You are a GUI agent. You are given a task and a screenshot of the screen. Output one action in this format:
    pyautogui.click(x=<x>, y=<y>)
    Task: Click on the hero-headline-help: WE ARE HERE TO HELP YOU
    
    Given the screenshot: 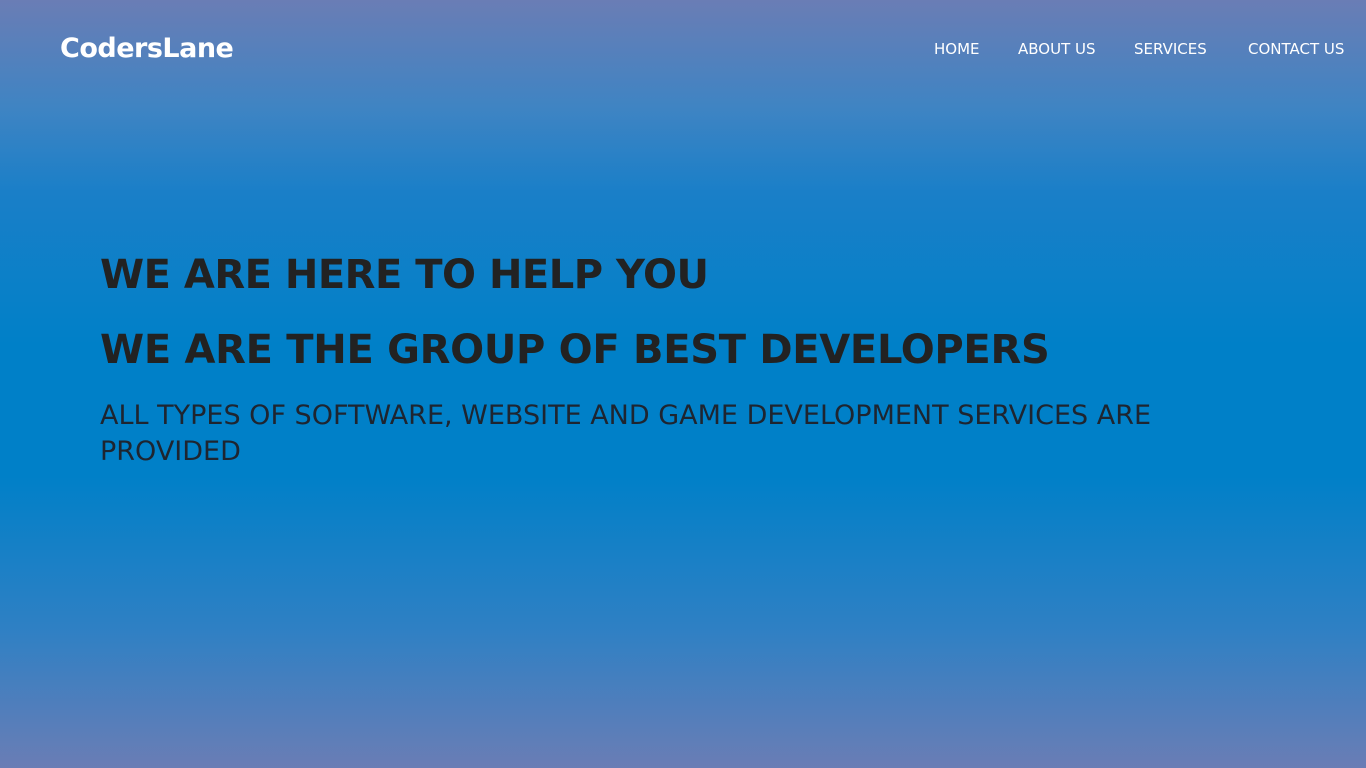 What is the action you would take?
    pyautogui.click(x=404, y=275)
    